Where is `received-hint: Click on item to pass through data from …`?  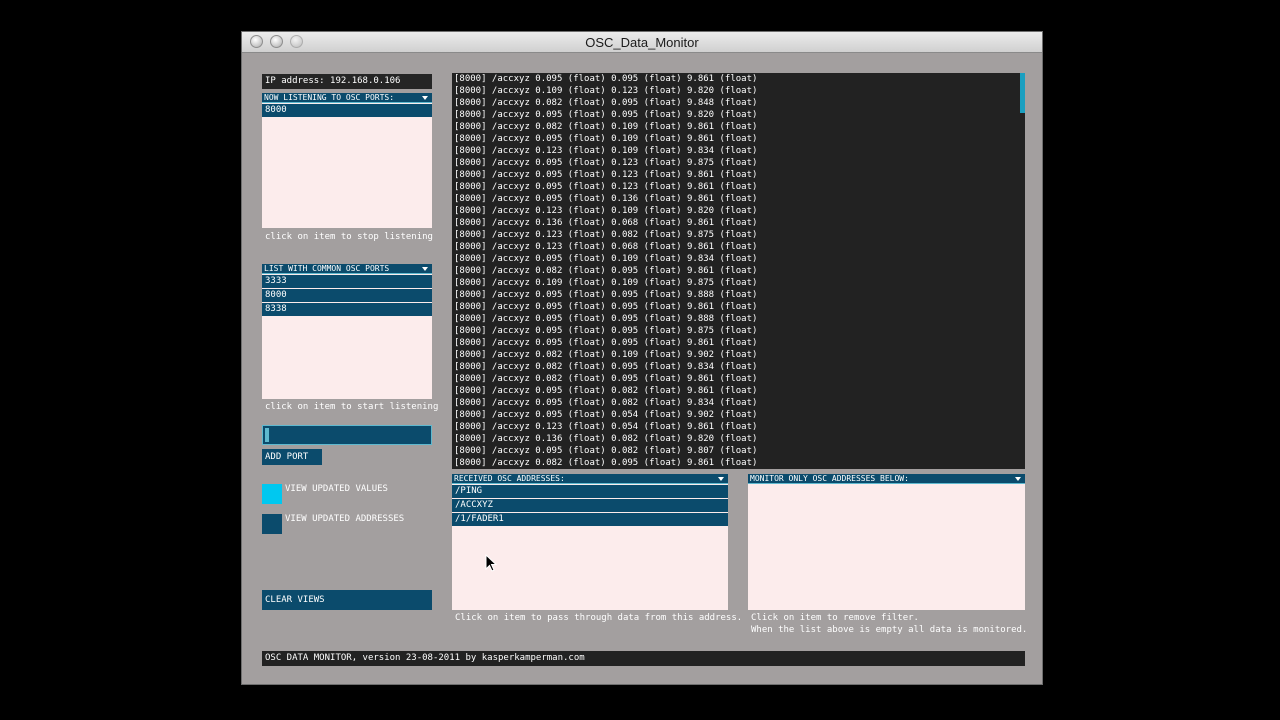
received-hint: Click on item to pass through data from … is located at coordinates (599, 618).